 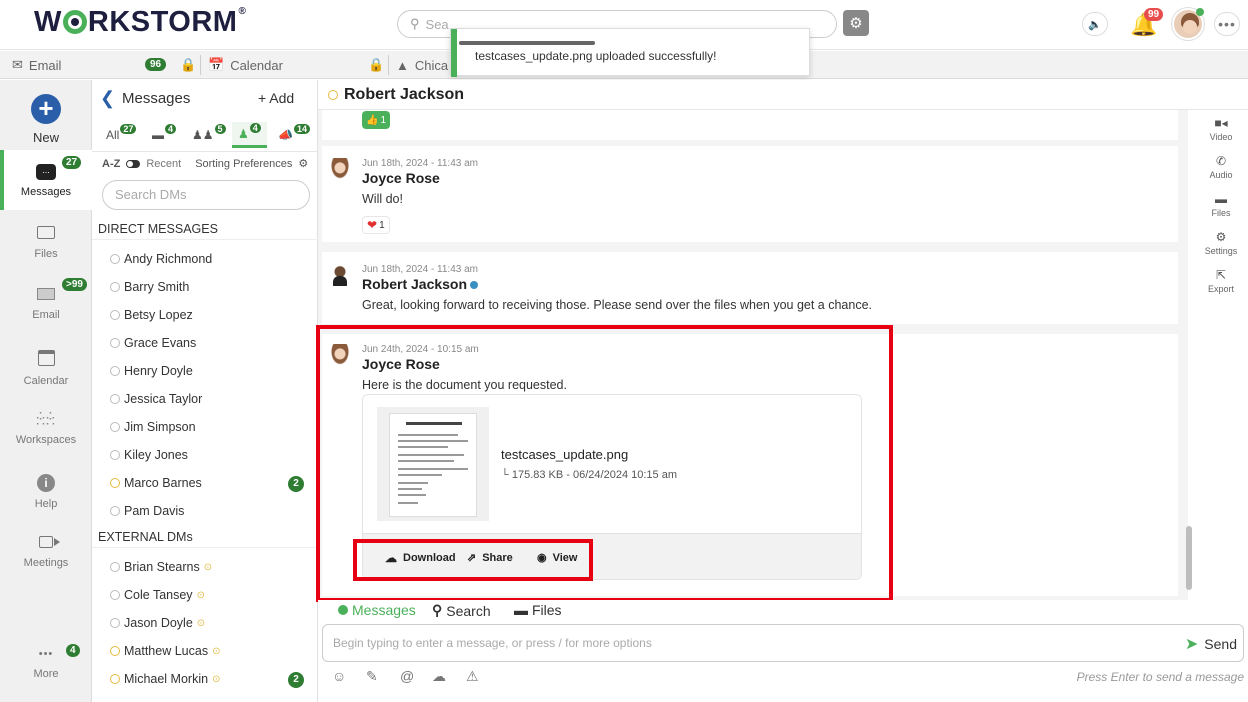 I want to click on tab-label: Search, so click(x=468, y=610).